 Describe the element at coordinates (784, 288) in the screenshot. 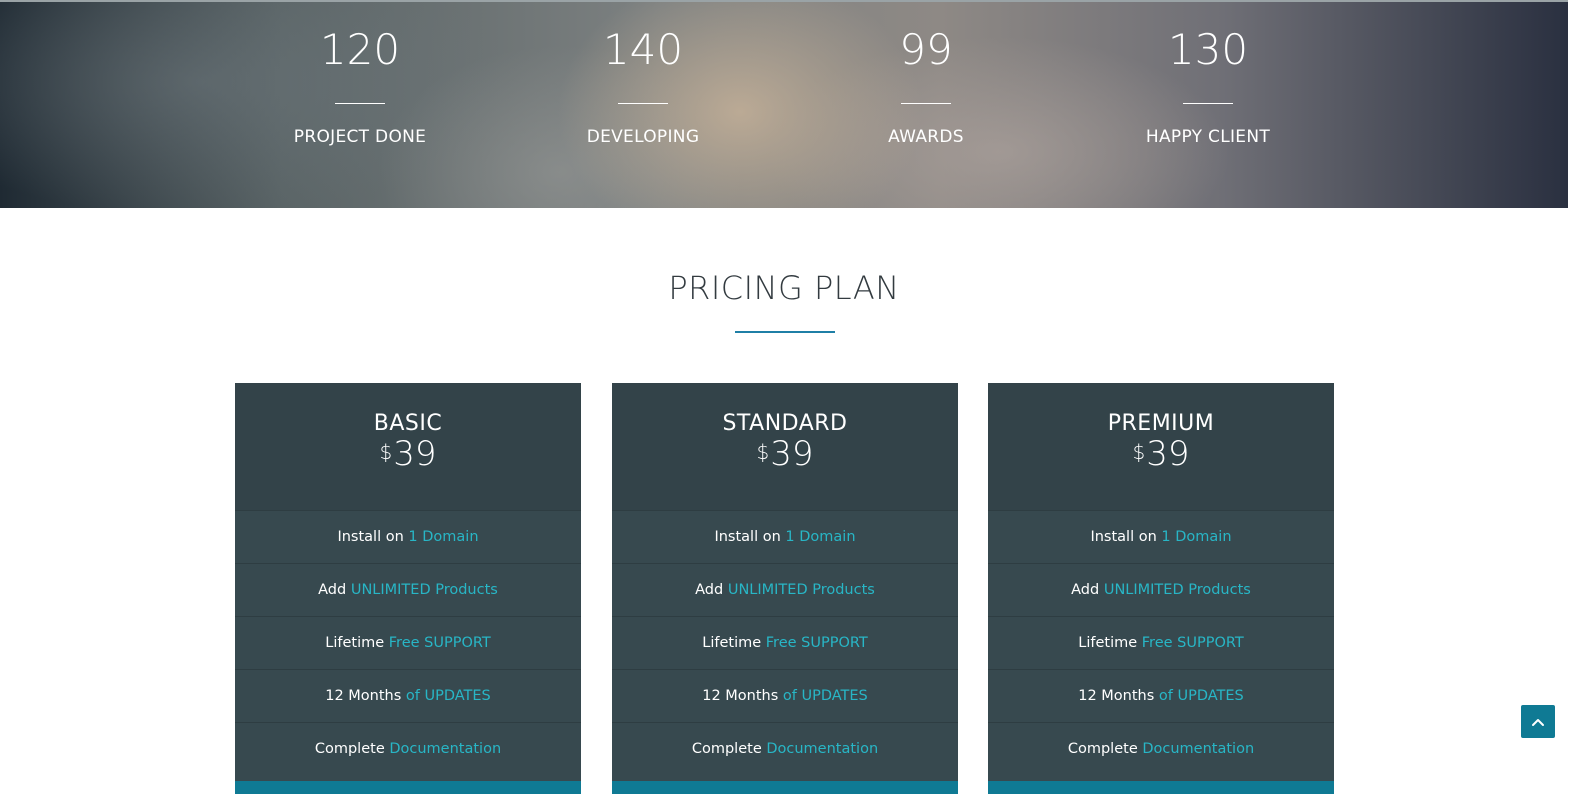

I see `section-title: PRICING PLAN` at that location.